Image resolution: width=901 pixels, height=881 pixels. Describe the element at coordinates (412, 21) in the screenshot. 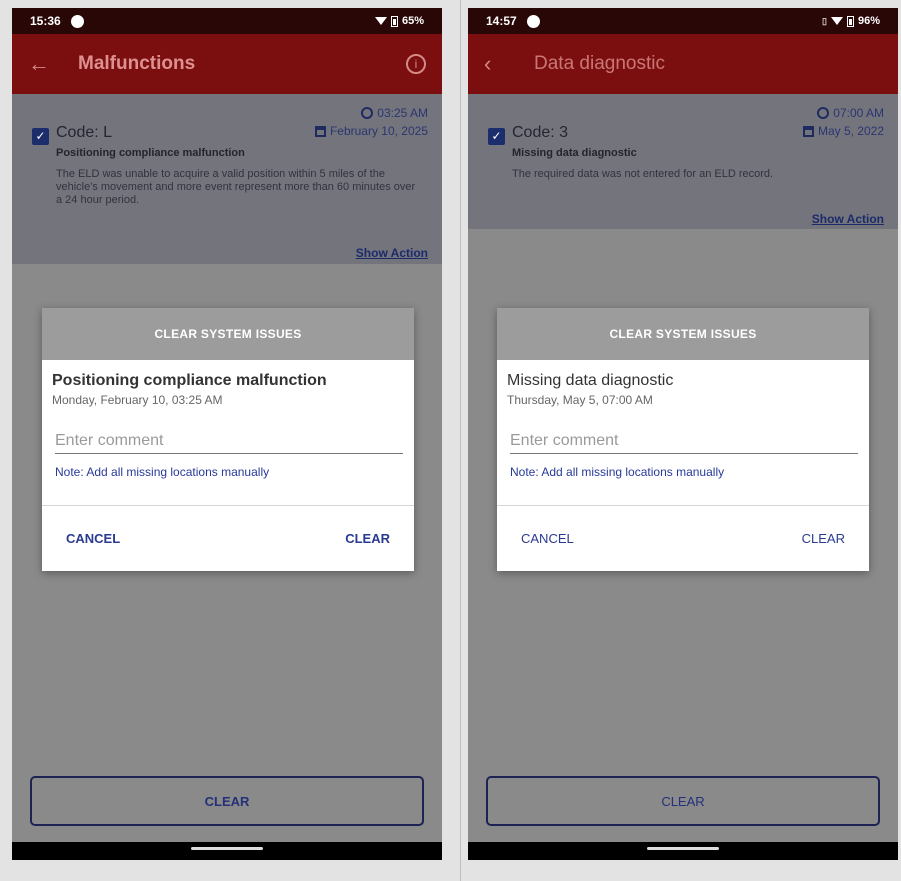

I see `battery-level: 65%` at that location.